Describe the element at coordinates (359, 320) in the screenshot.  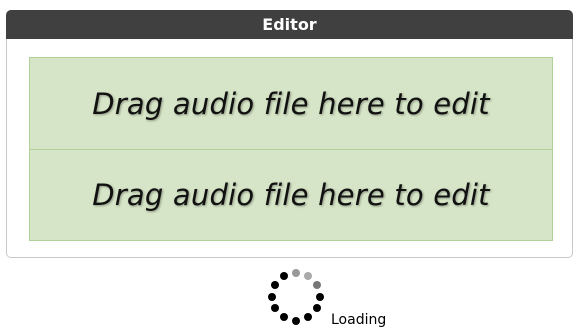
I see `loading-label: Loading` at that location.